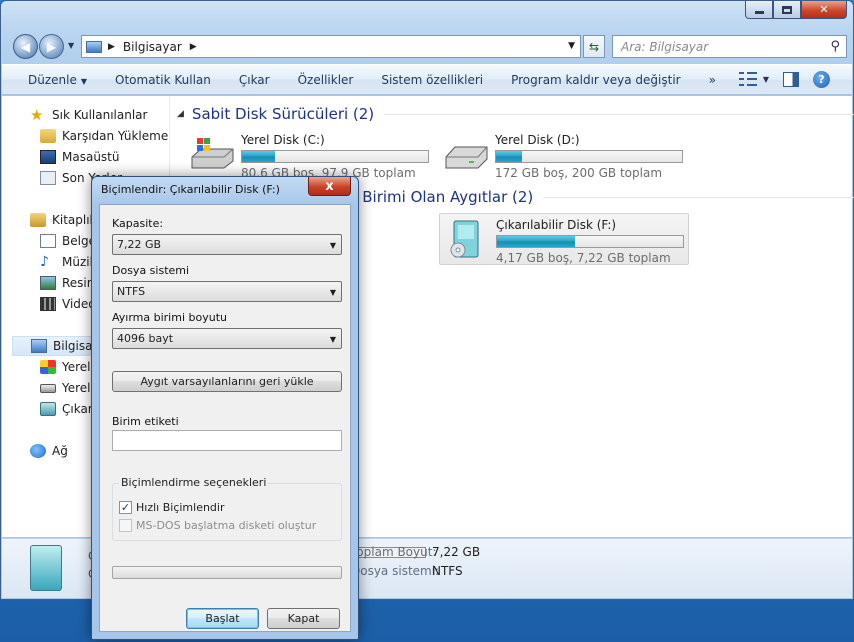  What do you see at coordinates (194, 482) in the screenshot?
I see `format-options-title: Biçimlendirme seçenekleri` at bounding box center [194, 482].